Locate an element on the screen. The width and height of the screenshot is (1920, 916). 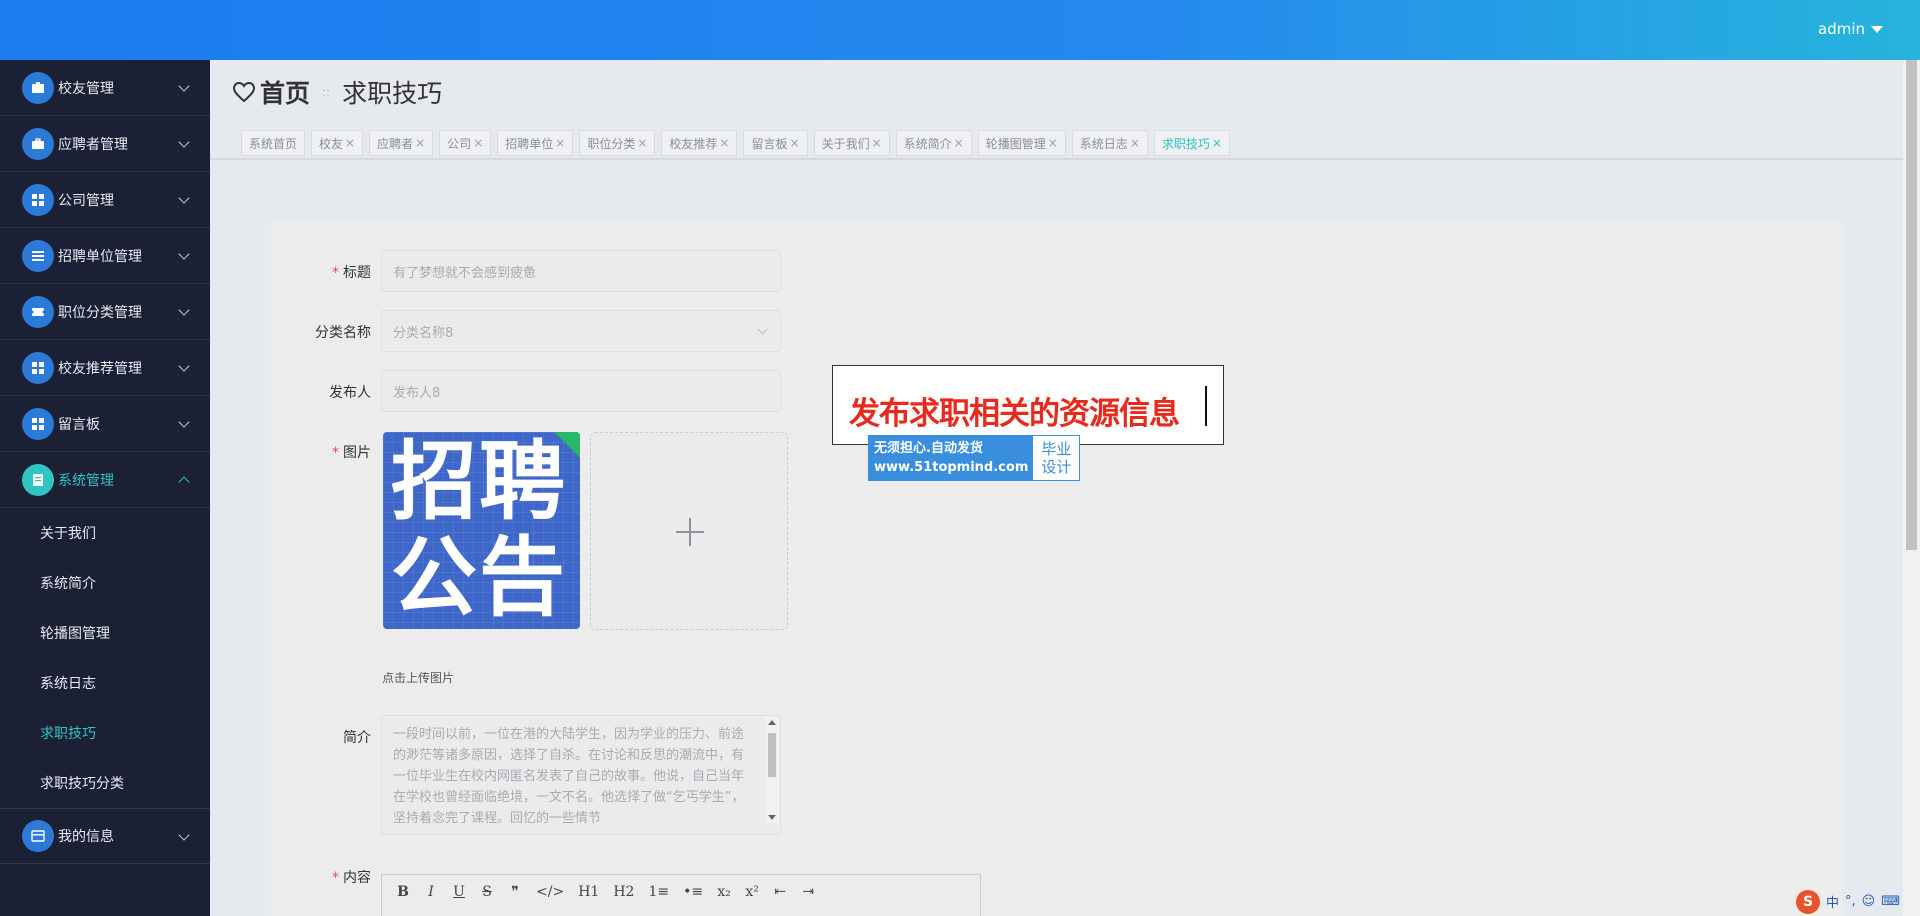
publisher-input: 发布人8 is located at coordinates (581, 391).